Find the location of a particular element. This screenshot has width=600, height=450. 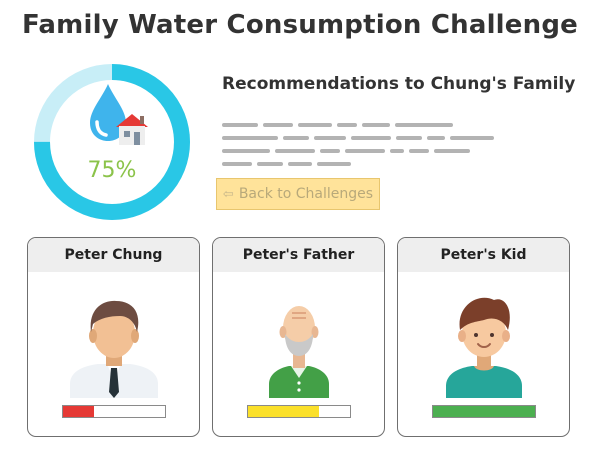

member-name: Peter's Father is located at coordinates (298, 255).